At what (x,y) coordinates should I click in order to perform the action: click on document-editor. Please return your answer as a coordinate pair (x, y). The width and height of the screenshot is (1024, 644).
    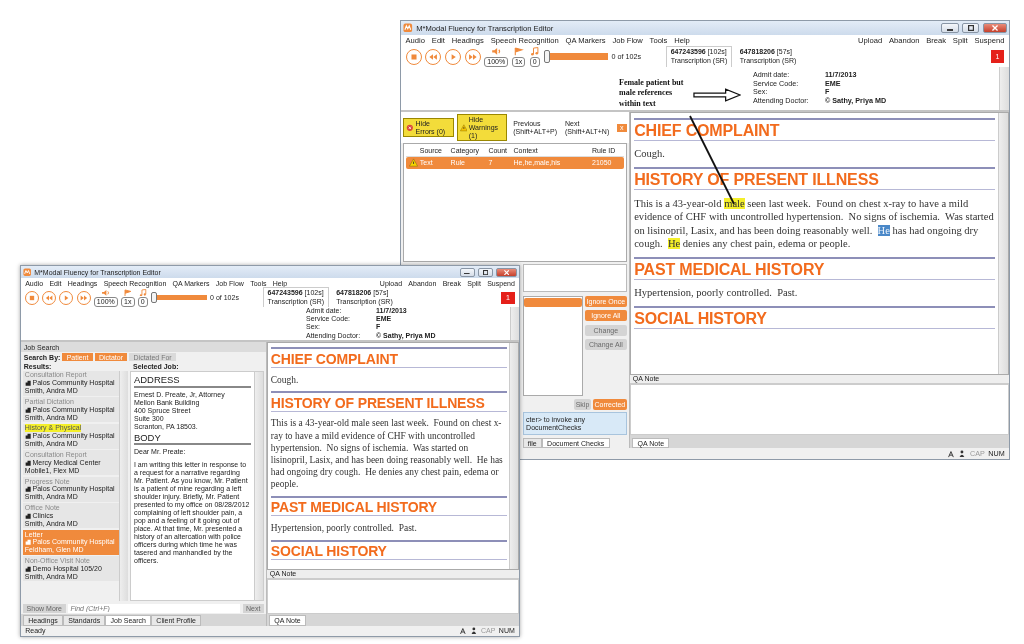
    Looking at the image, I should click on (393, 456).